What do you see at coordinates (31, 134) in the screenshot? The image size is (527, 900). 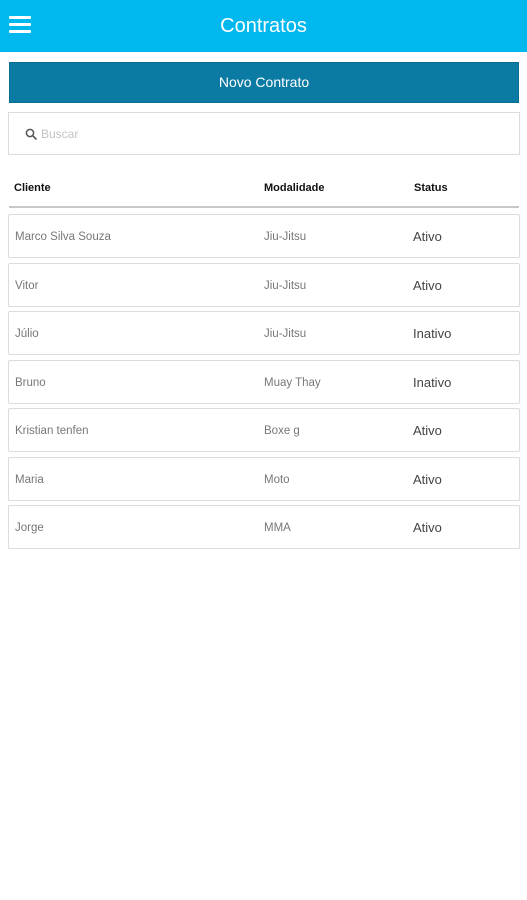 I see `search-icon` at bounding box center [31, 134].